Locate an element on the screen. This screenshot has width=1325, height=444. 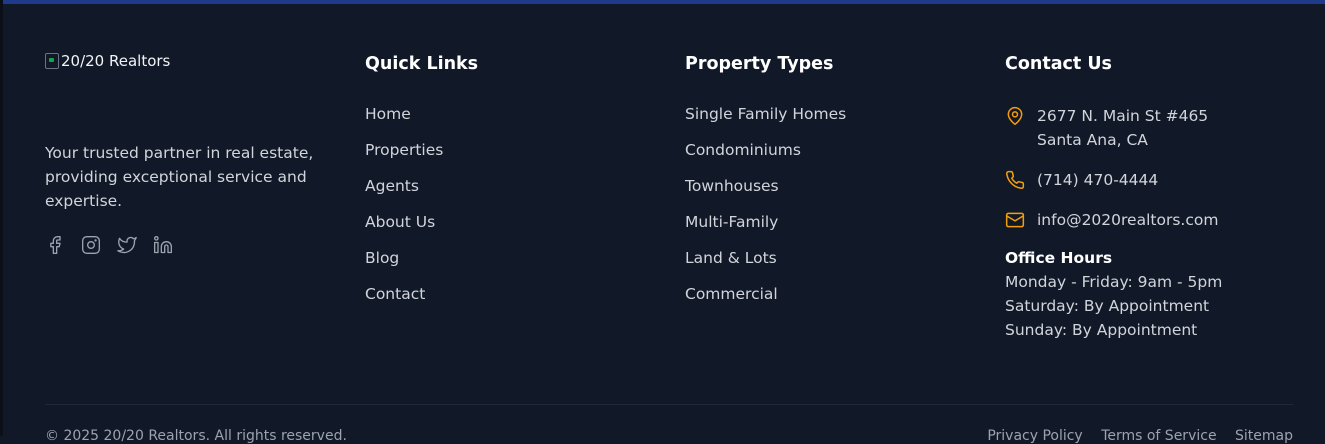
phone-row: (714) 470-4444 is located at coordinates (1155, 180).